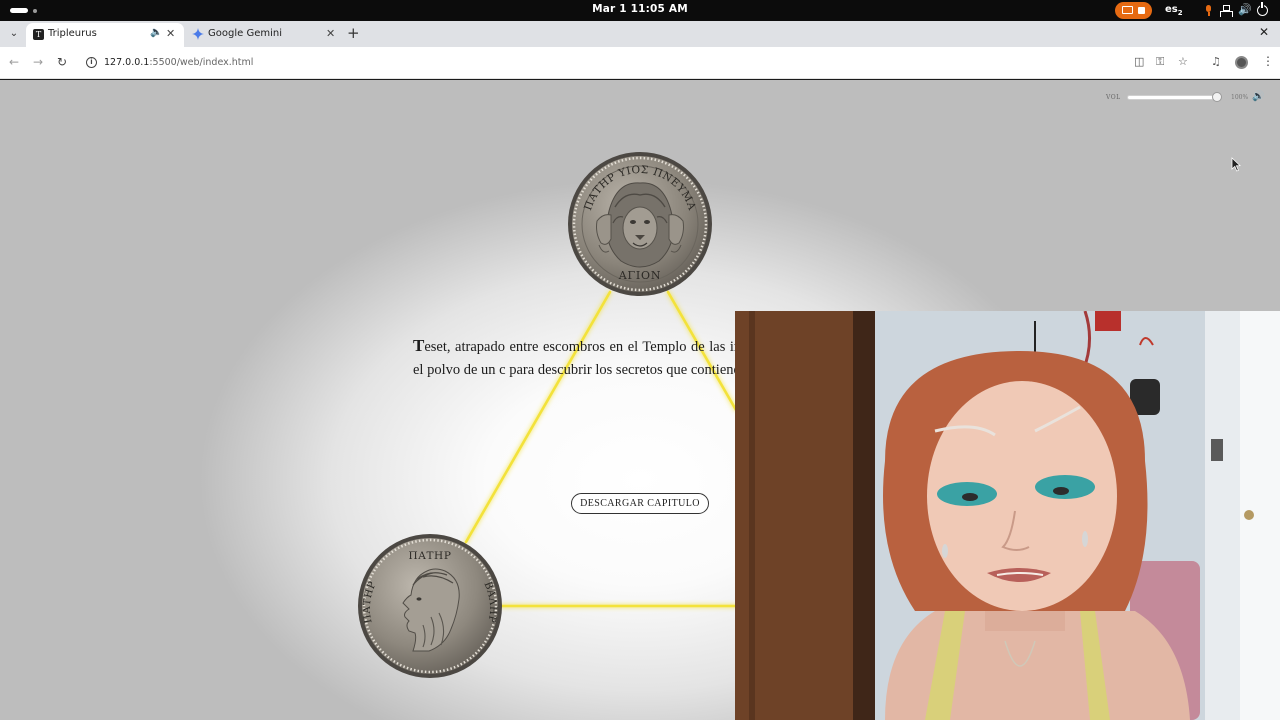 This screenshot has width=1280, height=720. I want to click on coin-left-top-inscription: ΠΑΤΗΡ, so click(430, 556).